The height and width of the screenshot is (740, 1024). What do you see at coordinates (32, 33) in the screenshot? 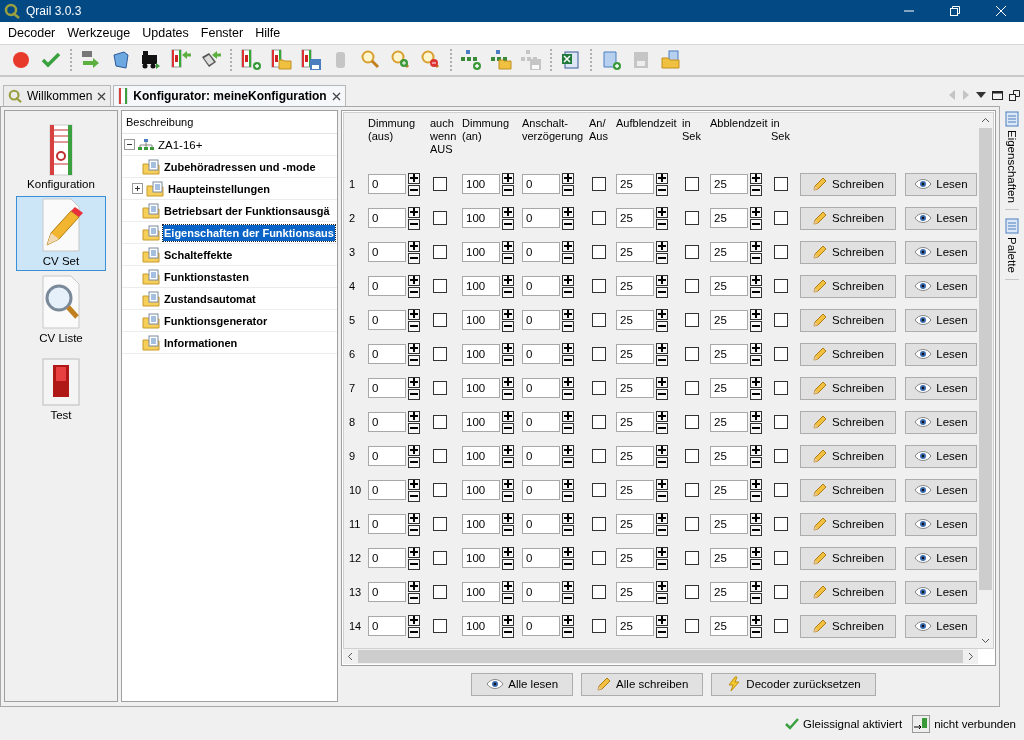
I see `menu-item: Decoder` at bounding box center [32, 33].